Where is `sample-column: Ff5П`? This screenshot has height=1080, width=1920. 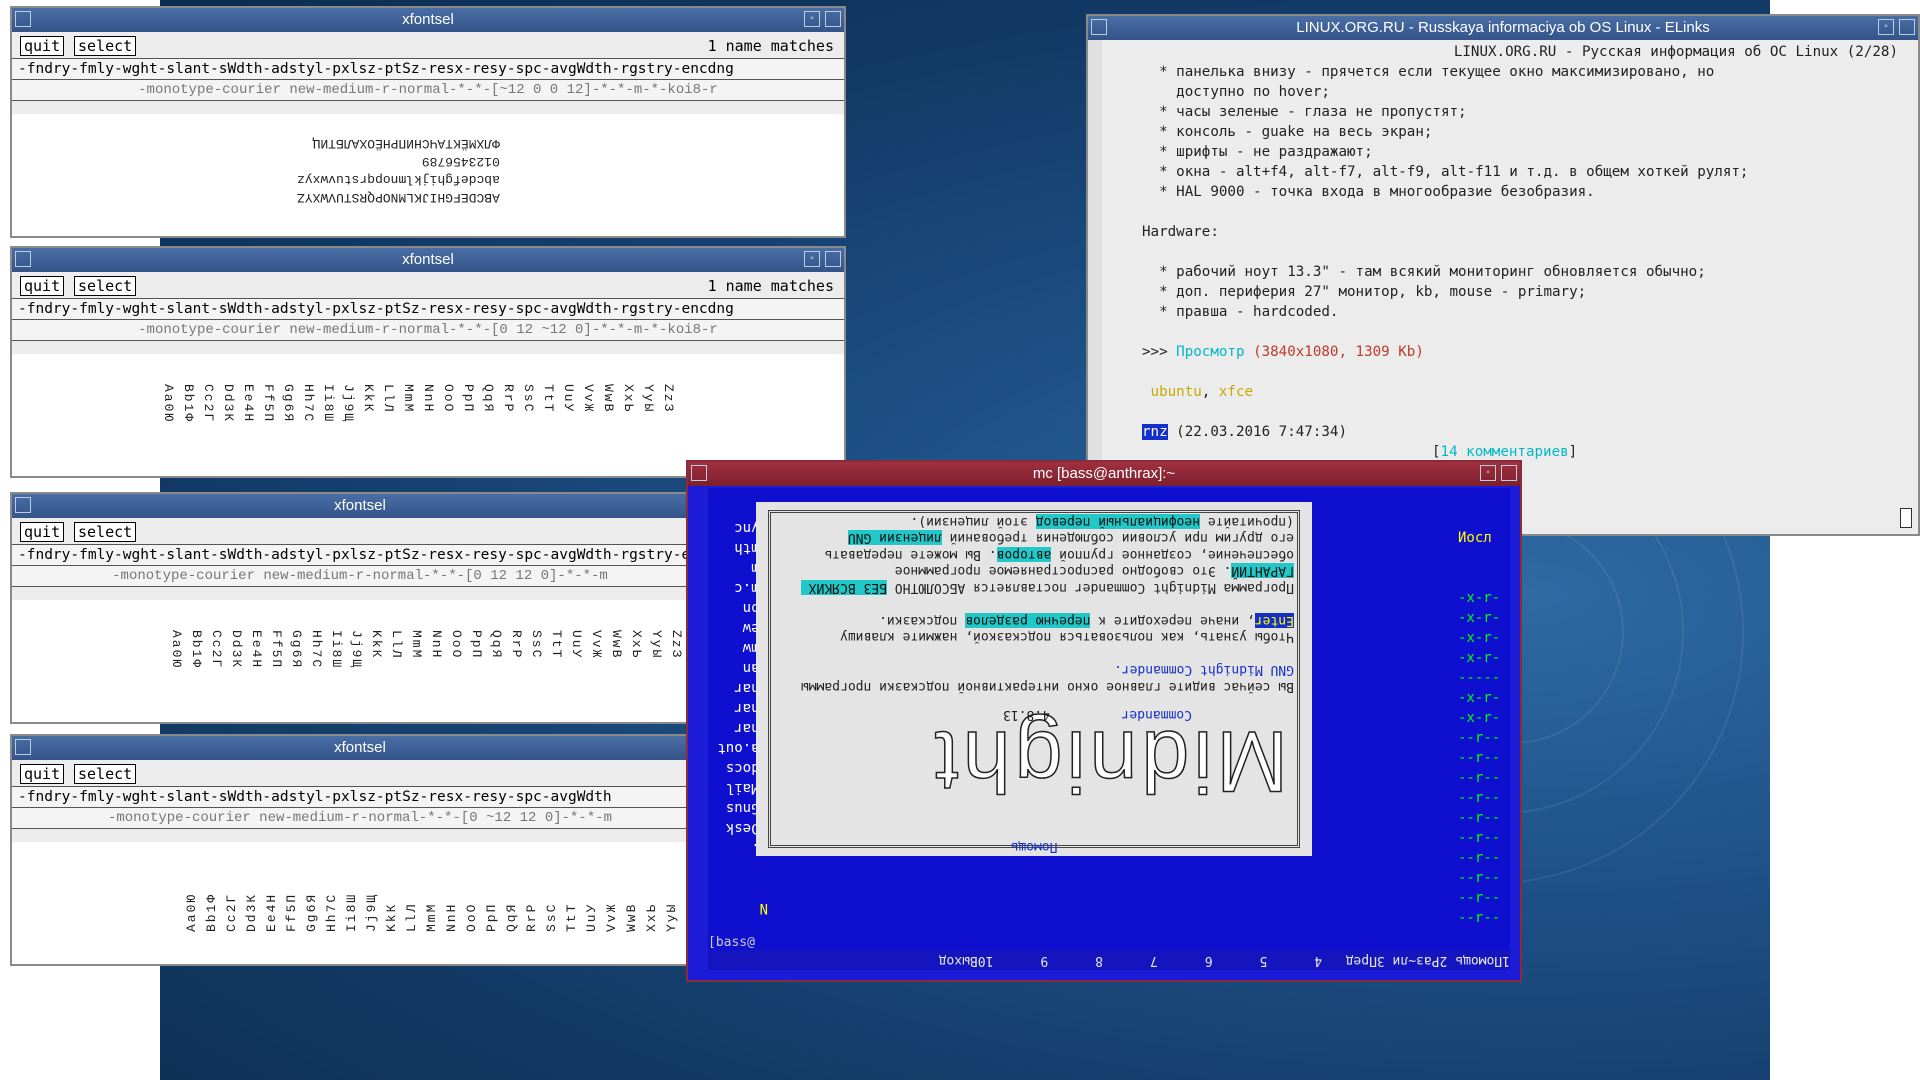
sample-column: Ff5П is located at coordinates (276, 650).